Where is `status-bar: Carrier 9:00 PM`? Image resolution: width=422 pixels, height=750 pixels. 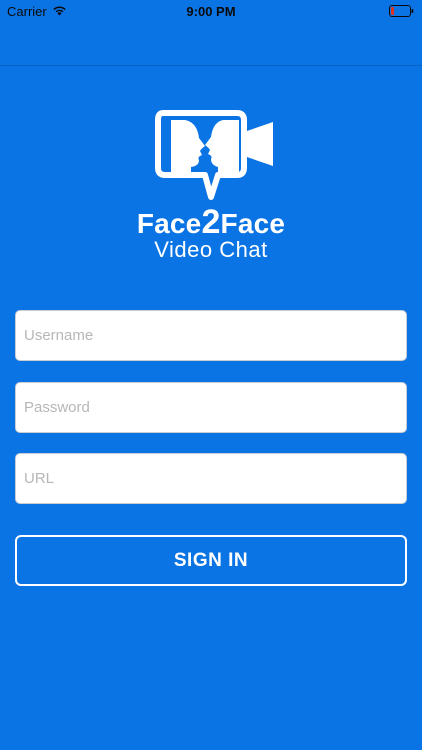
status-bar: Carrier 9:00 PM is located at coordinates (211, 11).